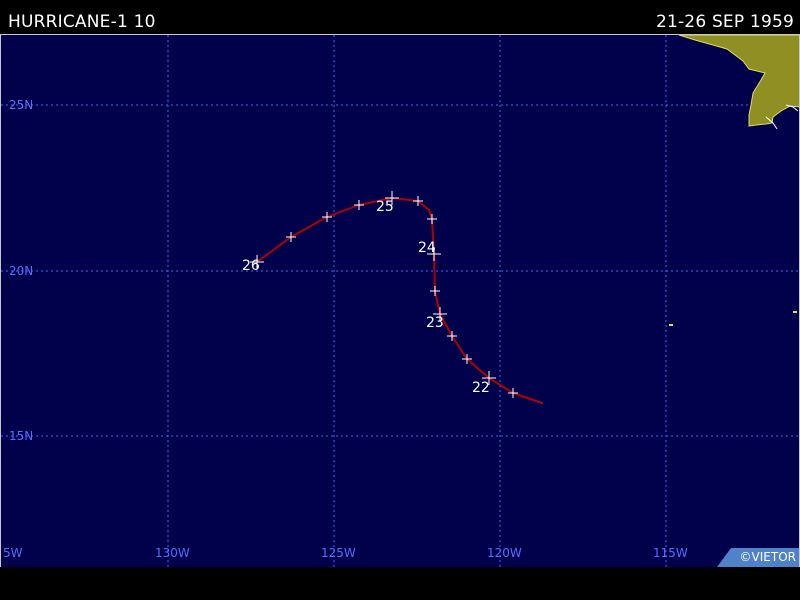  I want to click on latitude-label-25n: 25N, so click(21, 105).